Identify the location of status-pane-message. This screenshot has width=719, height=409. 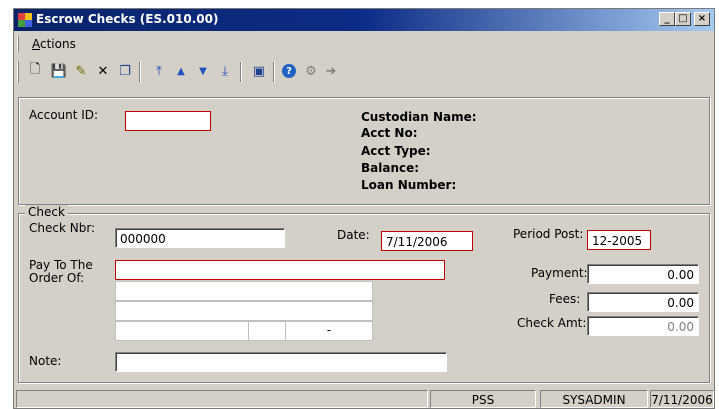
(222, 399).